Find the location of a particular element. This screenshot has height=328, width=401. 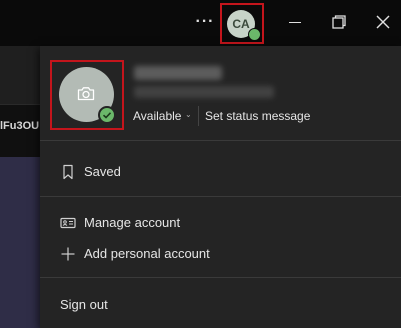

title-bar: ··· CA is located at coordinates (200, 23).